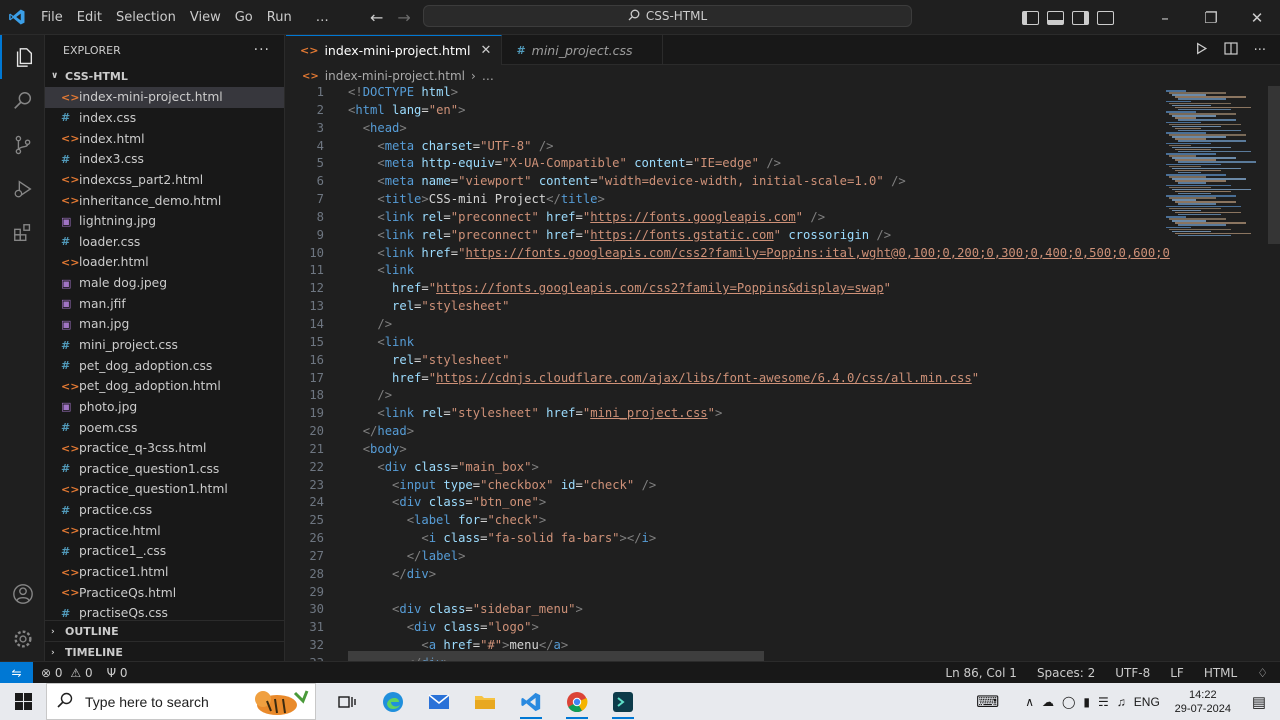  What do you see at coordinates (721, 610) in the screenshot?
I see `code-line: 30 <div class="sidebar_menu">` at bounding box center [721, 610].